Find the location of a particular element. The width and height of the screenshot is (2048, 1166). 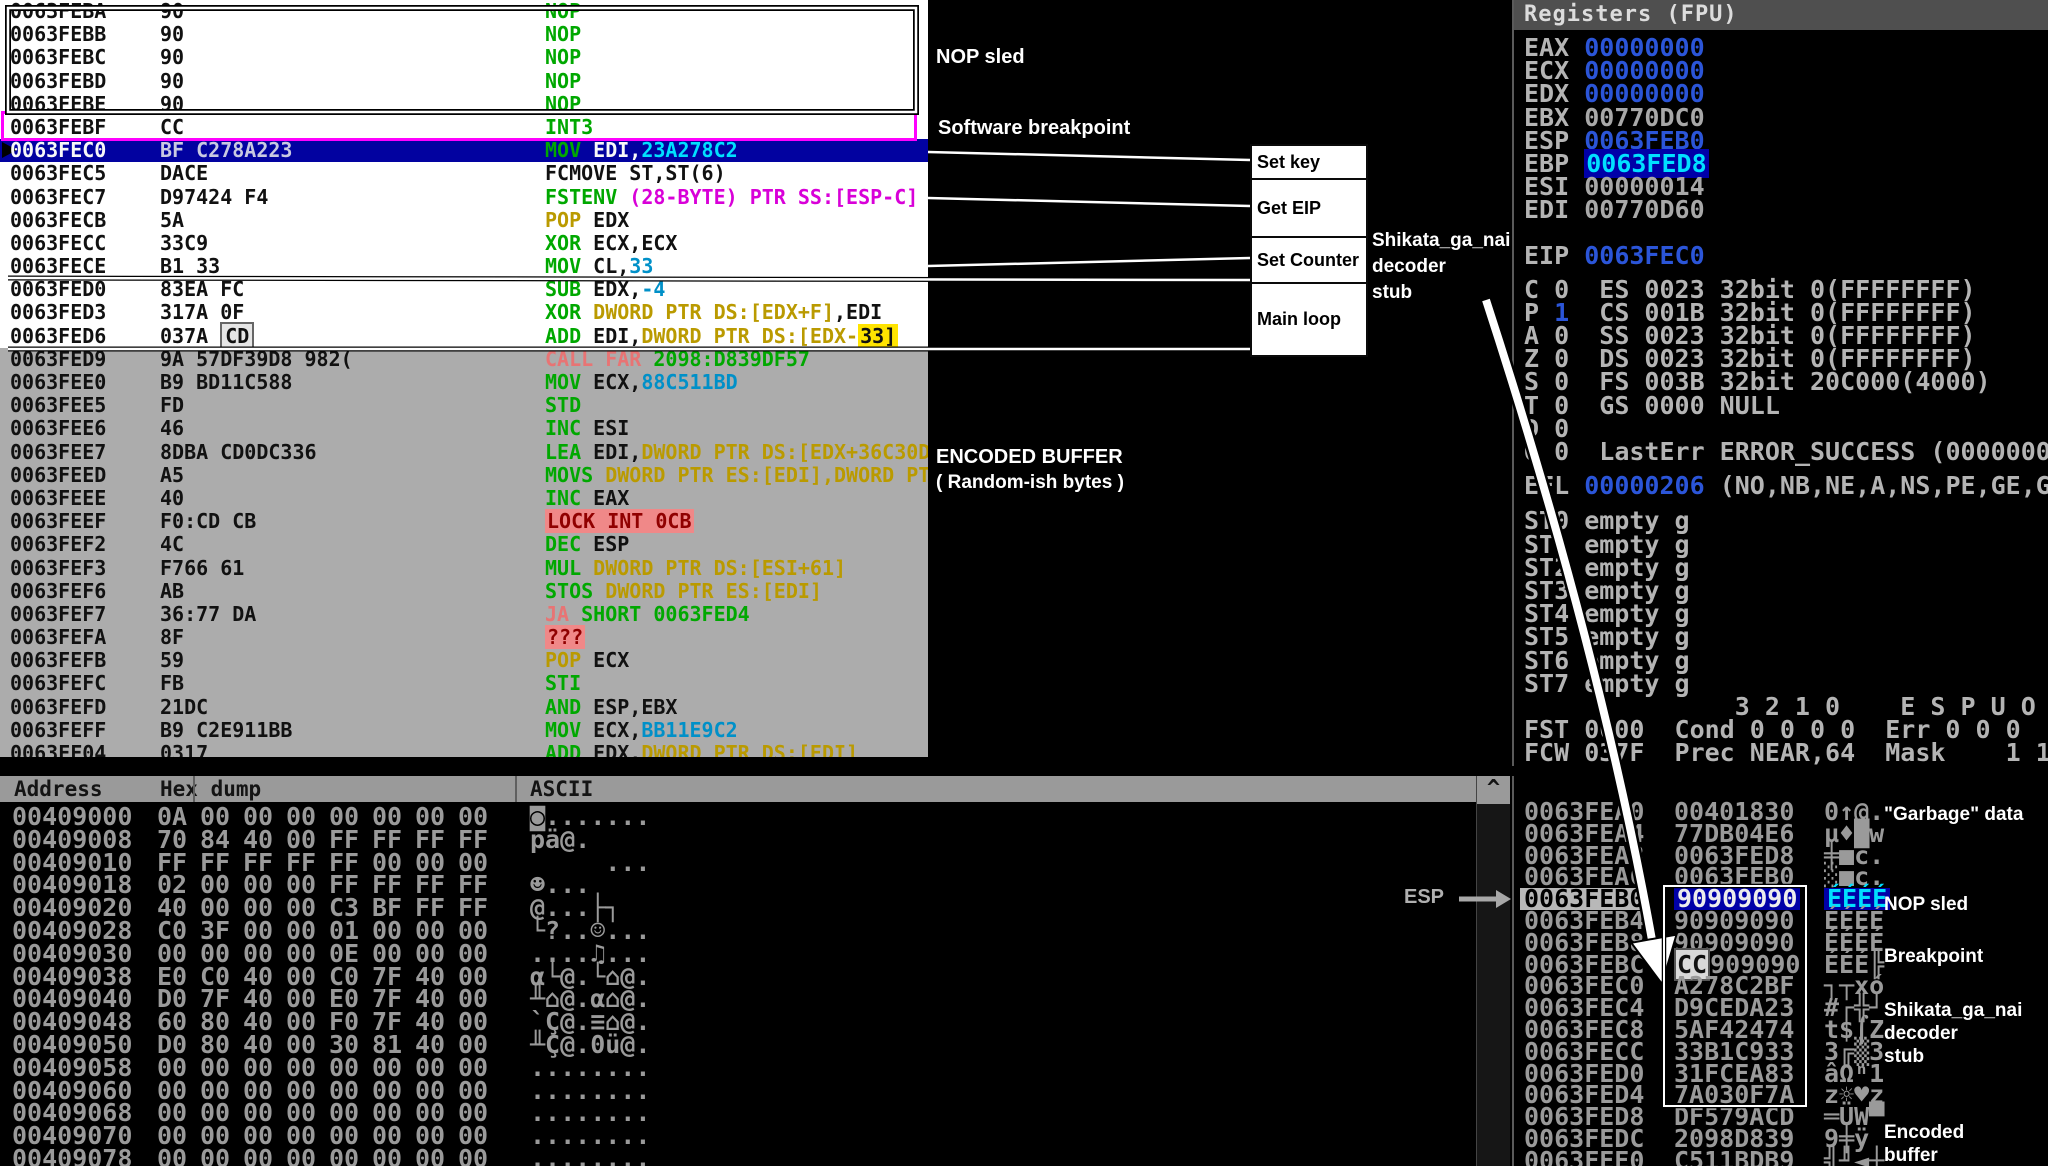

disasm-address: 0063FEE5 is located at coordinates (58, 405).